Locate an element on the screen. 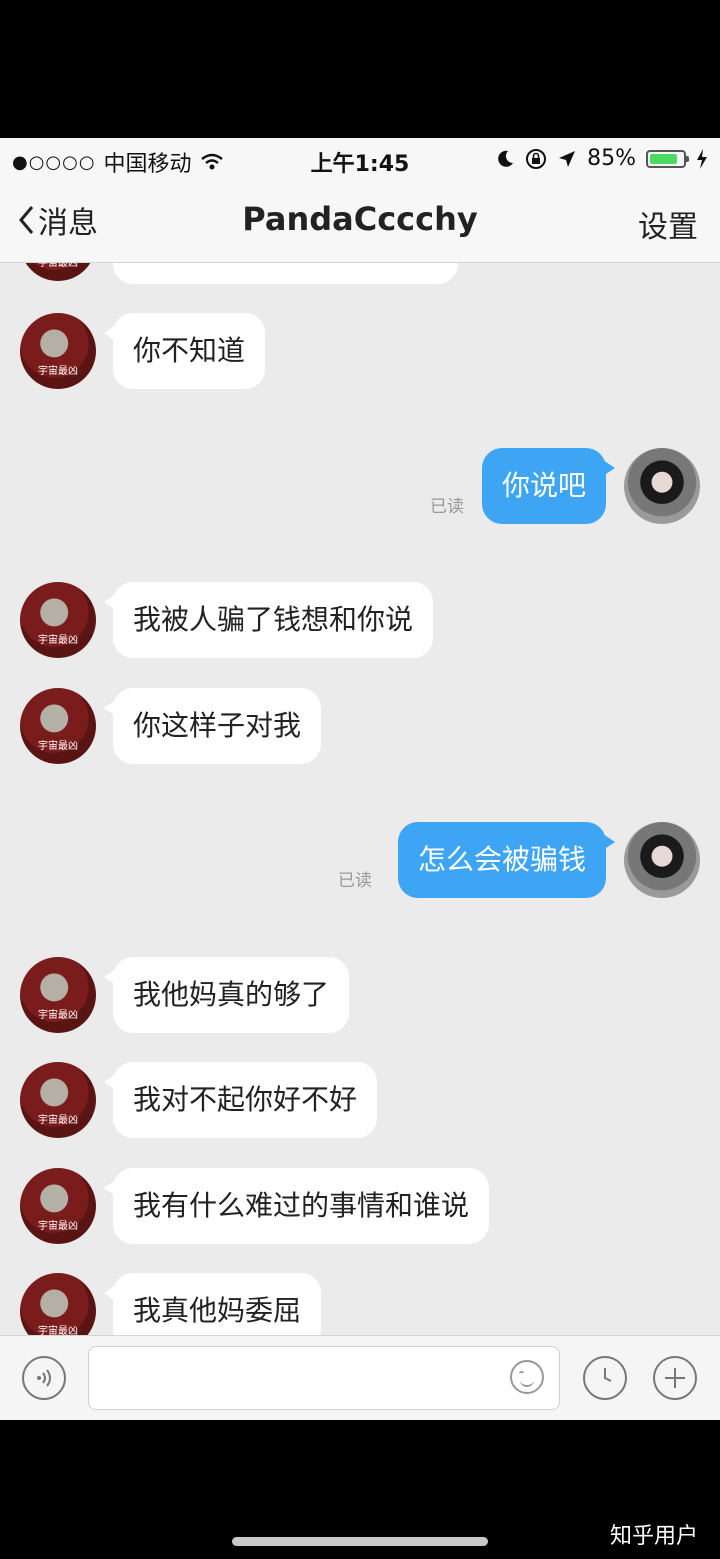  incoming-message: 我被人骗了钱想和你说 is located at coordinates (268, 620).